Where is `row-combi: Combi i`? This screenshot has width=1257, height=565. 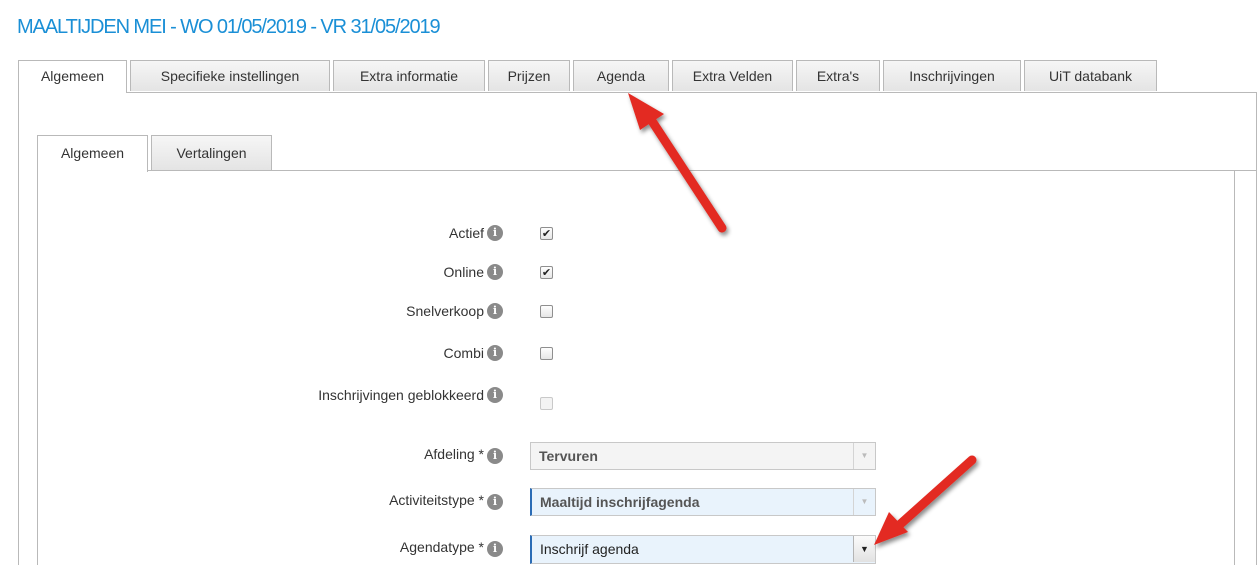
row-combi: Combi i is located at coordinates (628, 355).